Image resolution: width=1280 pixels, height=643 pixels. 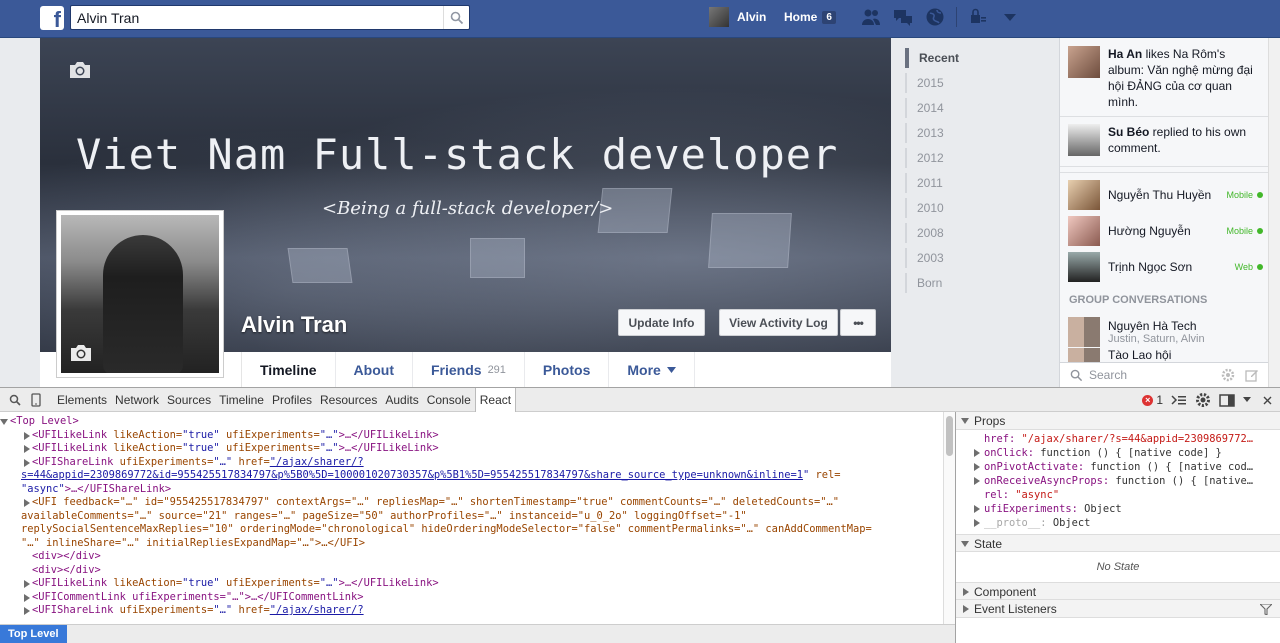 What do you see at coordinates (1165, 140) in the screenshot?
I see `ticker-story: Su Béo replied to his own comment.` at bounding box center [1165, 140].